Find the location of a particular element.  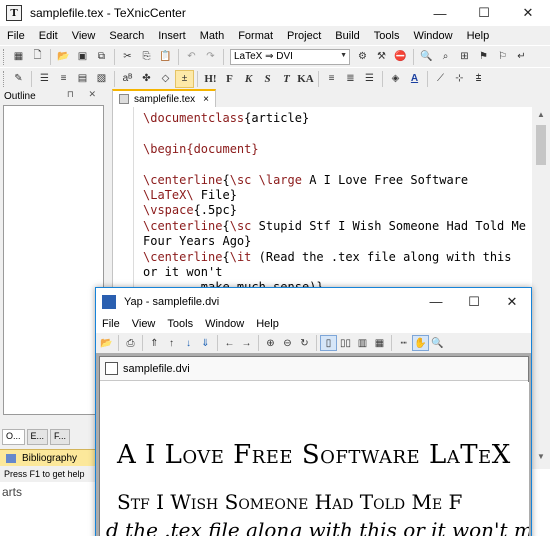

heading-button: H! is located at coordinates (210, 79).